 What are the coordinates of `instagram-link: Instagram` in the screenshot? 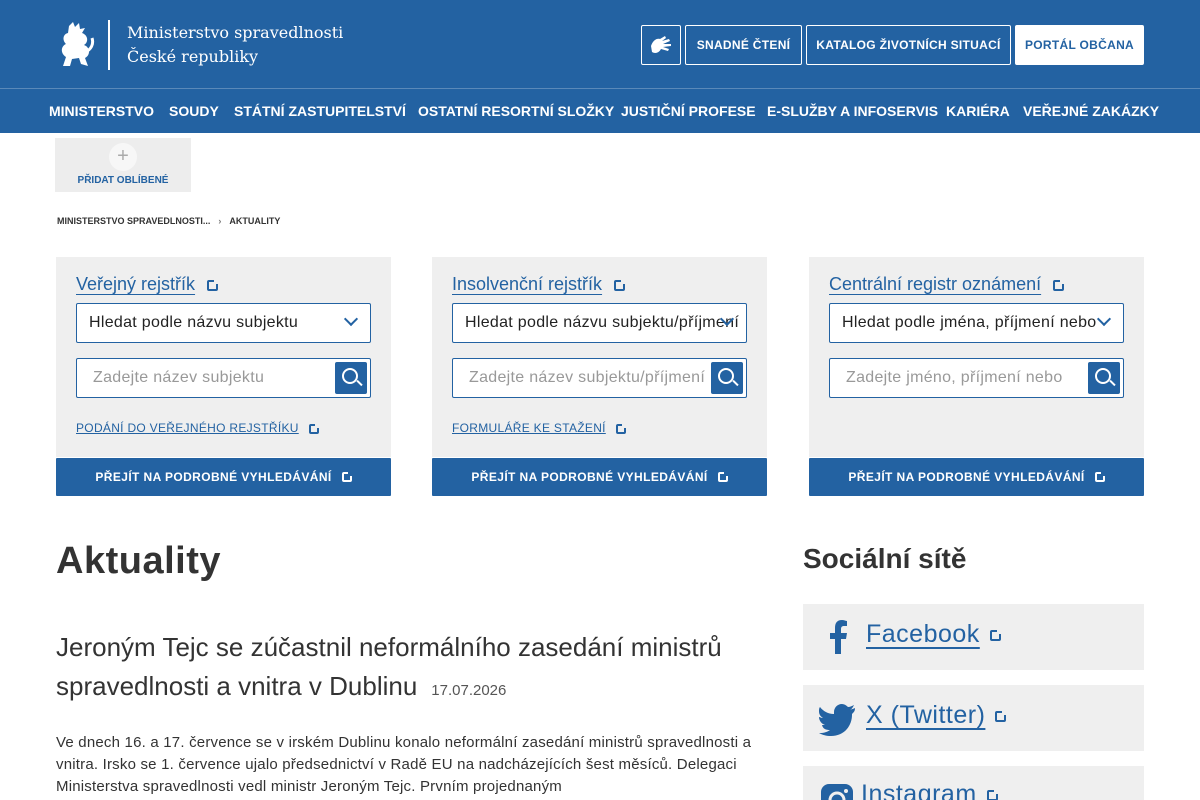 It's located at (930, 790).